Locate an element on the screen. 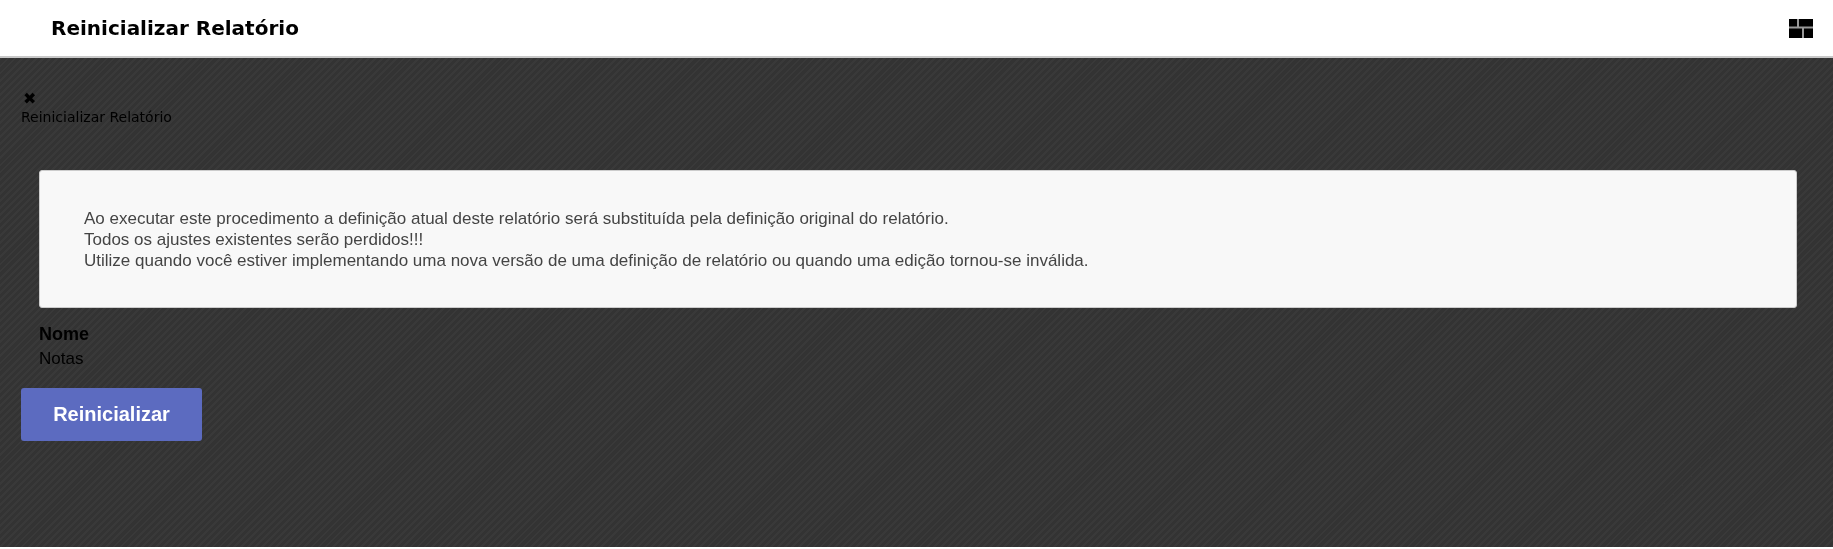  page-title: Reinicializar Relatório is located at coordinates (175, 28).